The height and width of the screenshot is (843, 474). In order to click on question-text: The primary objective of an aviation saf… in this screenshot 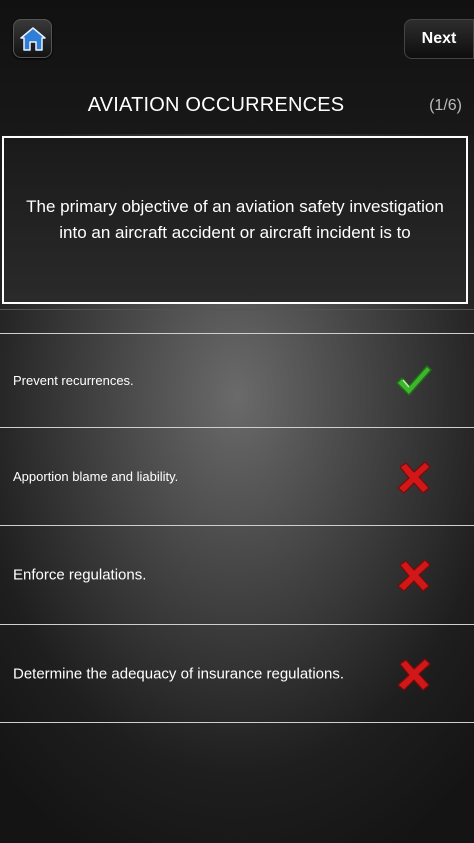, I will do `click(235, 219)`.